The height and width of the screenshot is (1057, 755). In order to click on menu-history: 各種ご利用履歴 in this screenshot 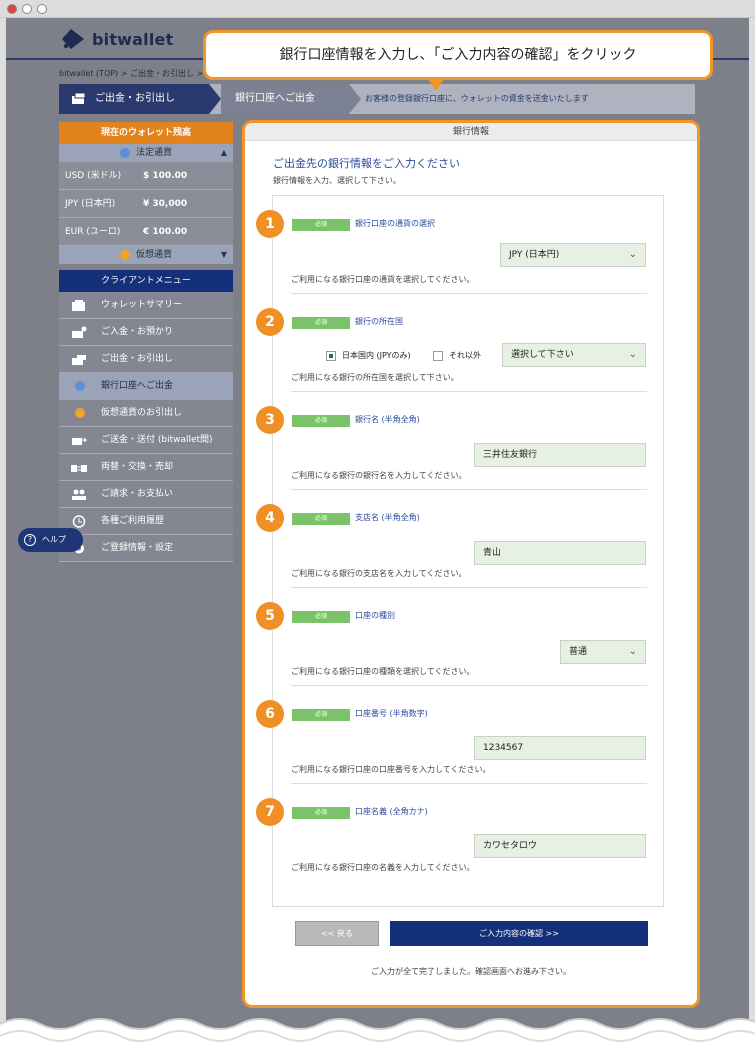, I will do `click(146, 521)`.